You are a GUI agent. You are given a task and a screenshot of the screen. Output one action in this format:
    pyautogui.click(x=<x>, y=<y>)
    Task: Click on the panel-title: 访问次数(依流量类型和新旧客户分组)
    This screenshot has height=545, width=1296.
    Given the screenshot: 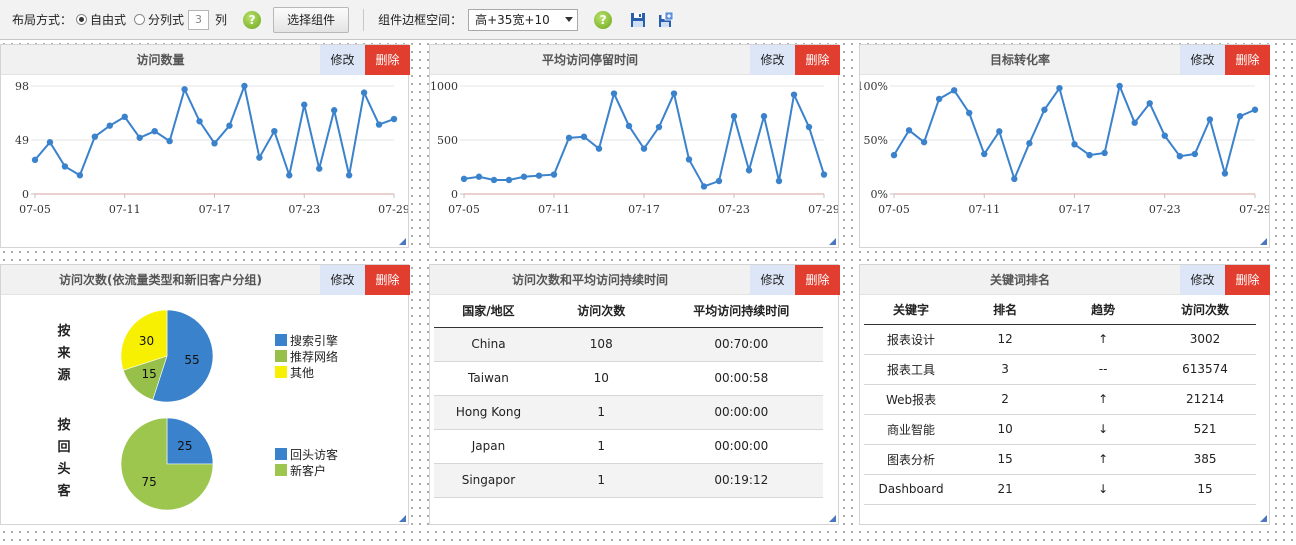 What is the action you would take?
    pyautogui.click(x=160, y=280)
    